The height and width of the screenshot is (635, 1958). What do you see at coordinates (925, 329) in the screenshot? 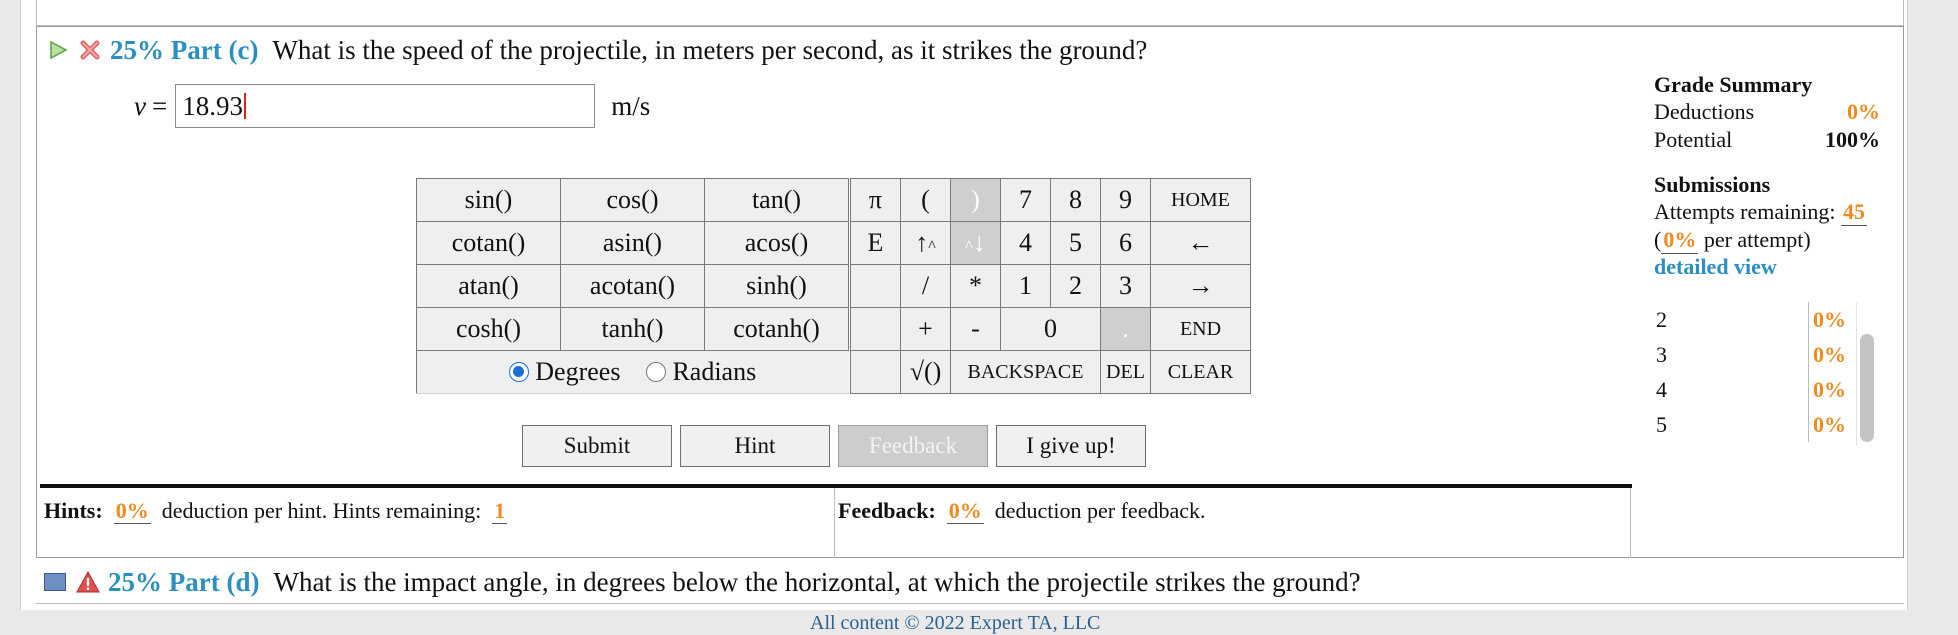
I see `plus-key: +` at bounding box center [925, 329].